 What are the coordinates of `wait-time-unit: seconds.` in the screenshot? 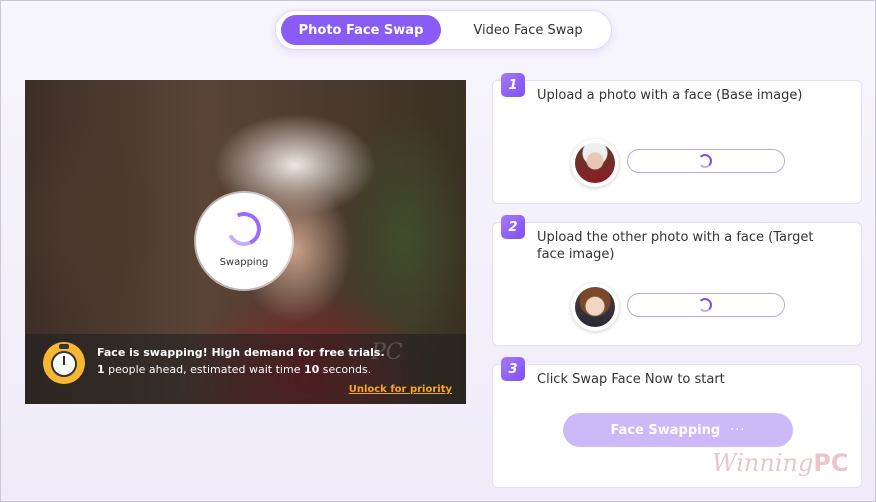 It's located at (345, 369).